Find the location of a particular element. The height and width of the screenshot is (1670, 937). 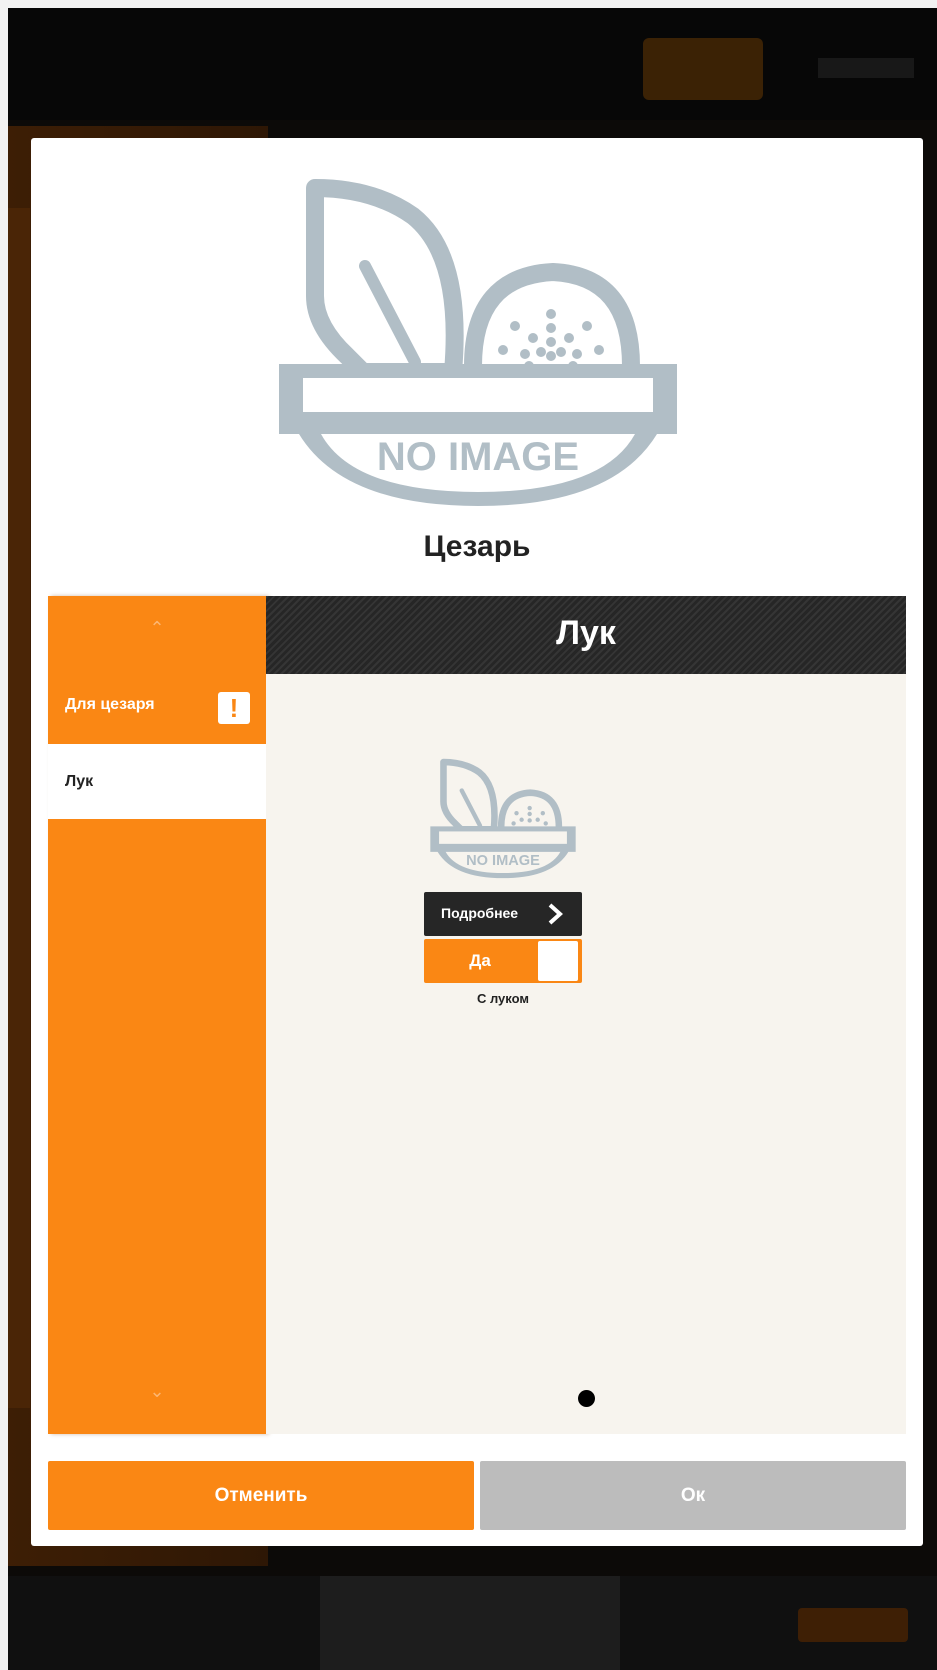

page-indicator-dot is located at coordinates (586, 1398).